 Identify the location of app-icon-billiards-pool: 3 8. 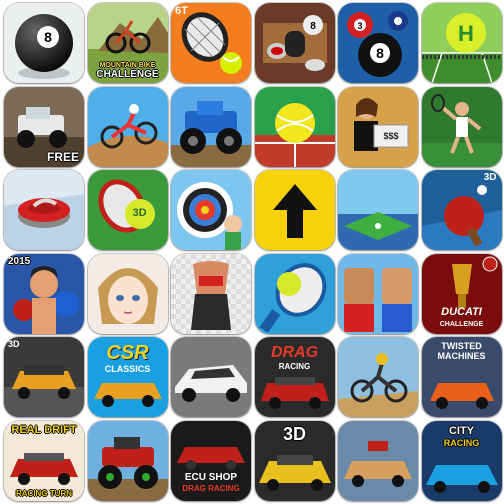
(378, 43).